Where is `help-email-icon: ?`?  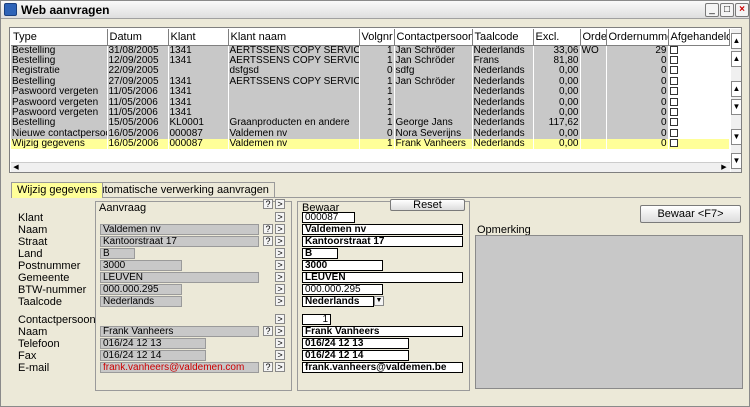
help-email-icon: ? is located at coordinates (268, 367).